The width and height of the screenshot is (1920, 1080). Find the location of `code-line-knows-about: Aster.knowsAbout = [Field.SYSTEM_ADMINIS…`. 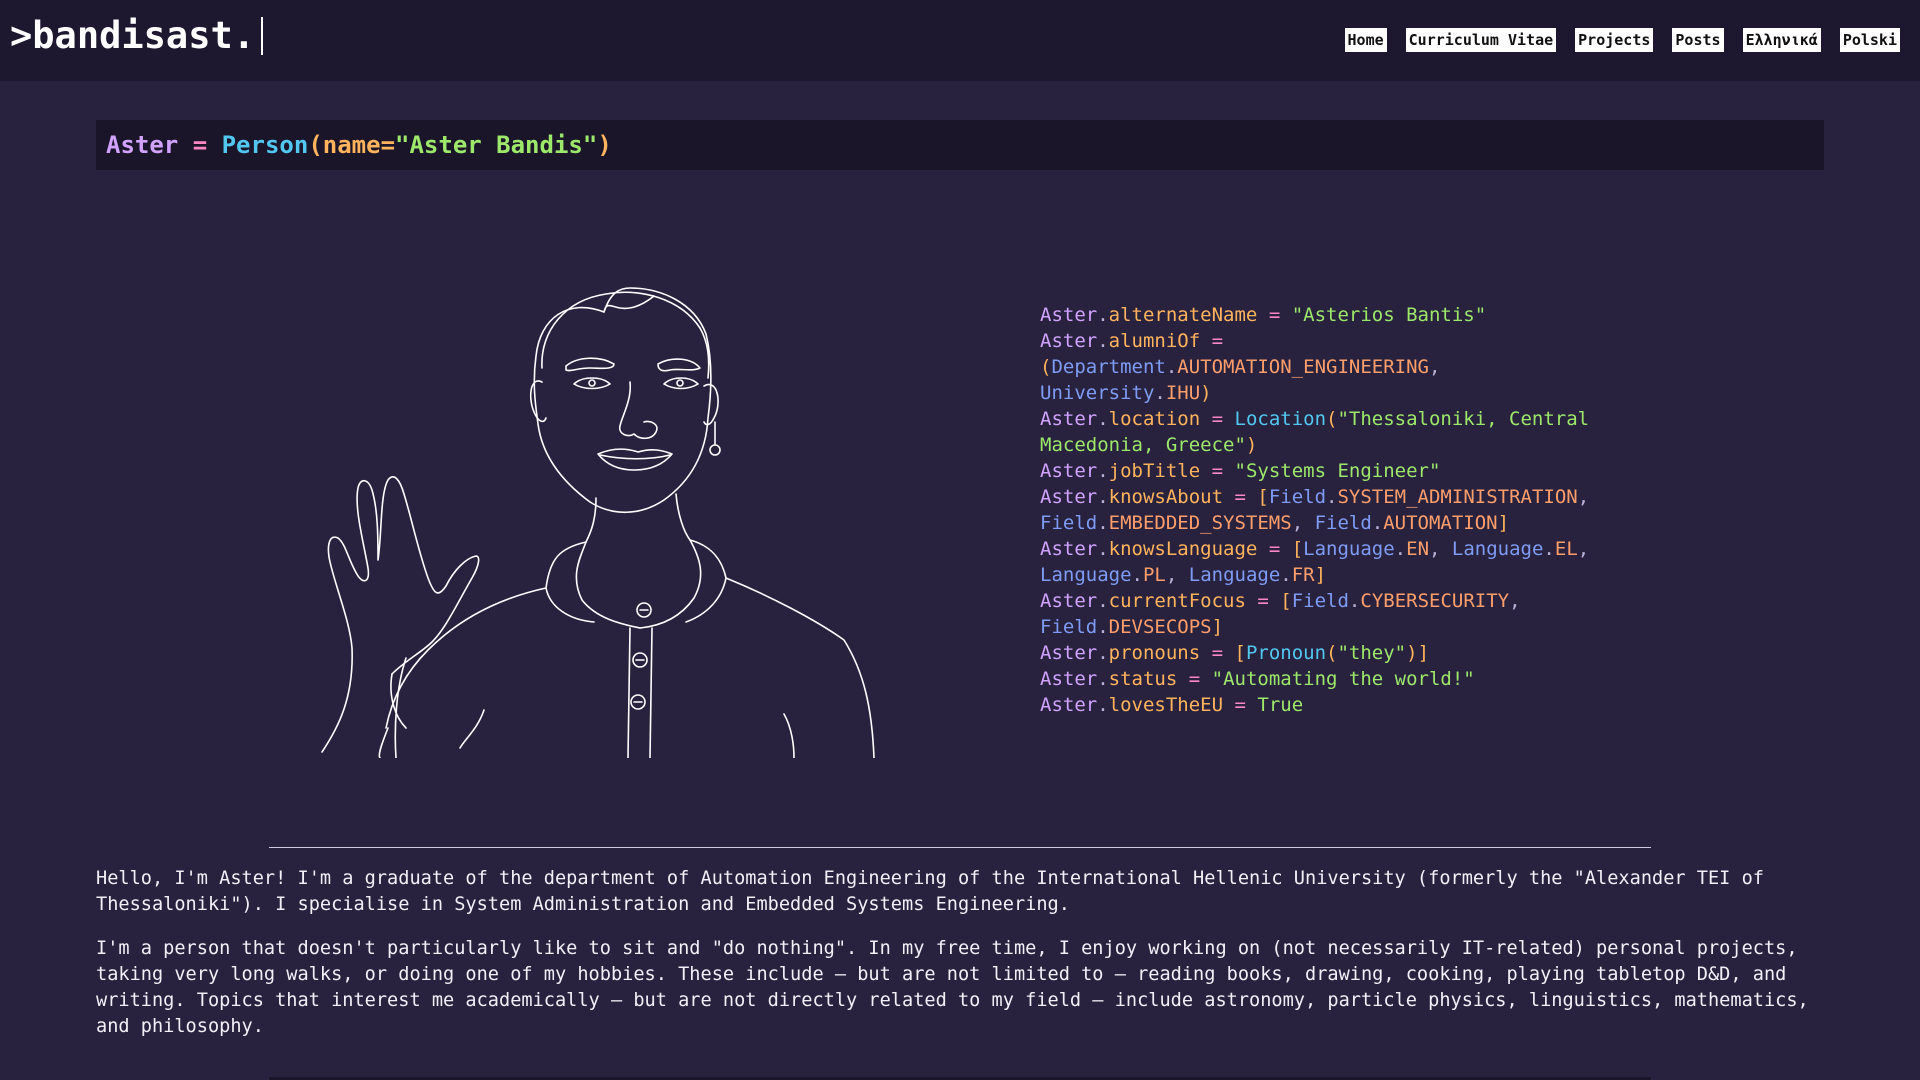

code-line-knows-about: Aster.knowsAbout = [Field.SYSTEM_ADMINIS… is located at coordinates (1335, 510).